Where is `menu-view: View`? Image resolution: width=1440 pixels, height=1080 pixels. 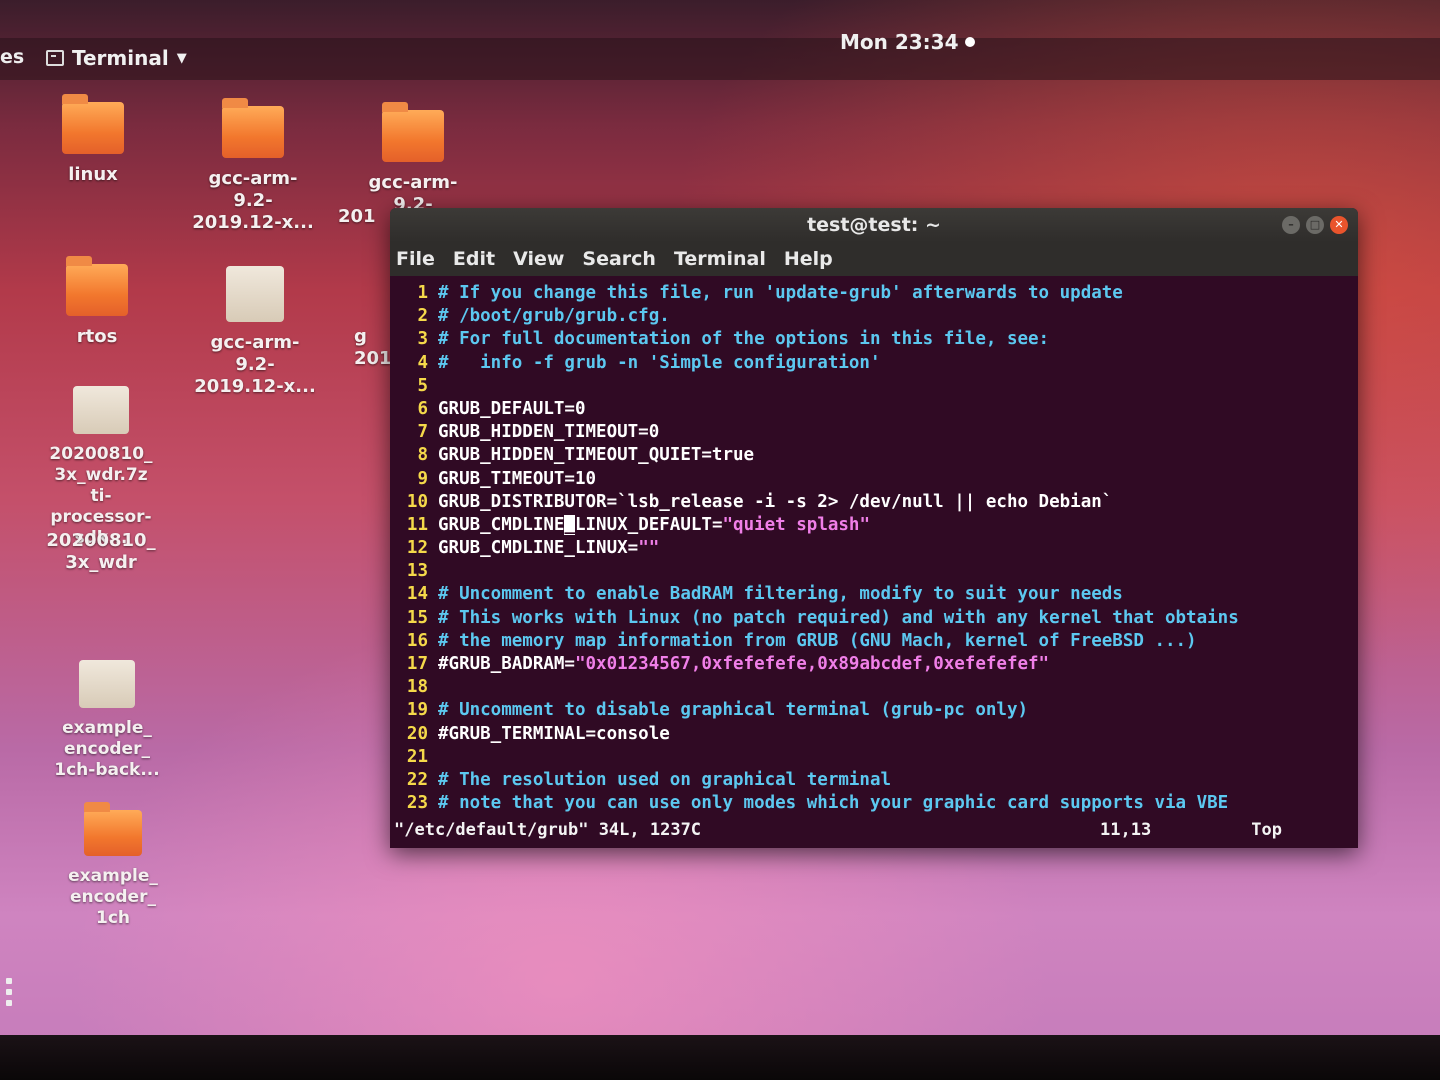
menu-view: View is located at coordinates (538, 259).